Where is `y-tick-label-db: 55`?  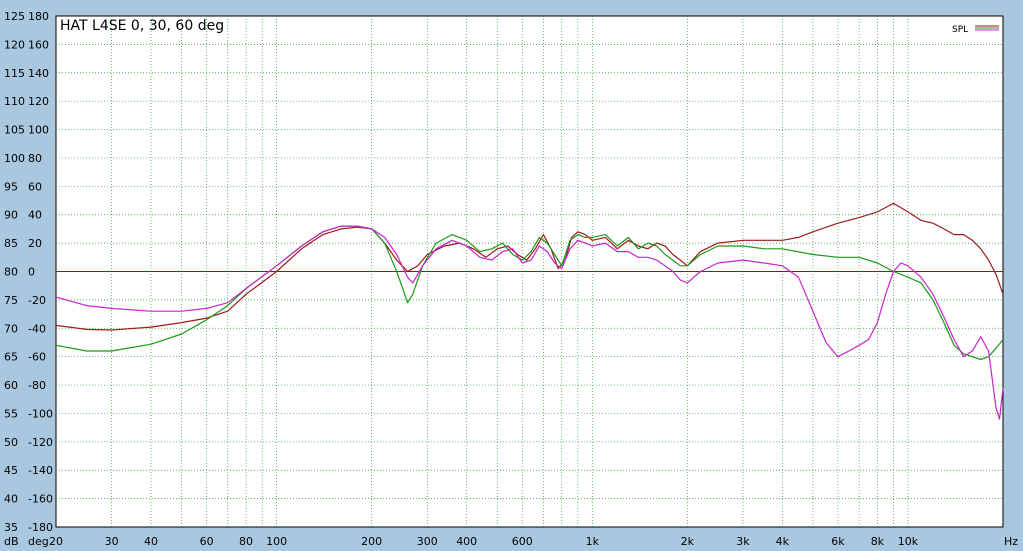
y-tick-label-db: 55 is located at coordinates (11, 413).